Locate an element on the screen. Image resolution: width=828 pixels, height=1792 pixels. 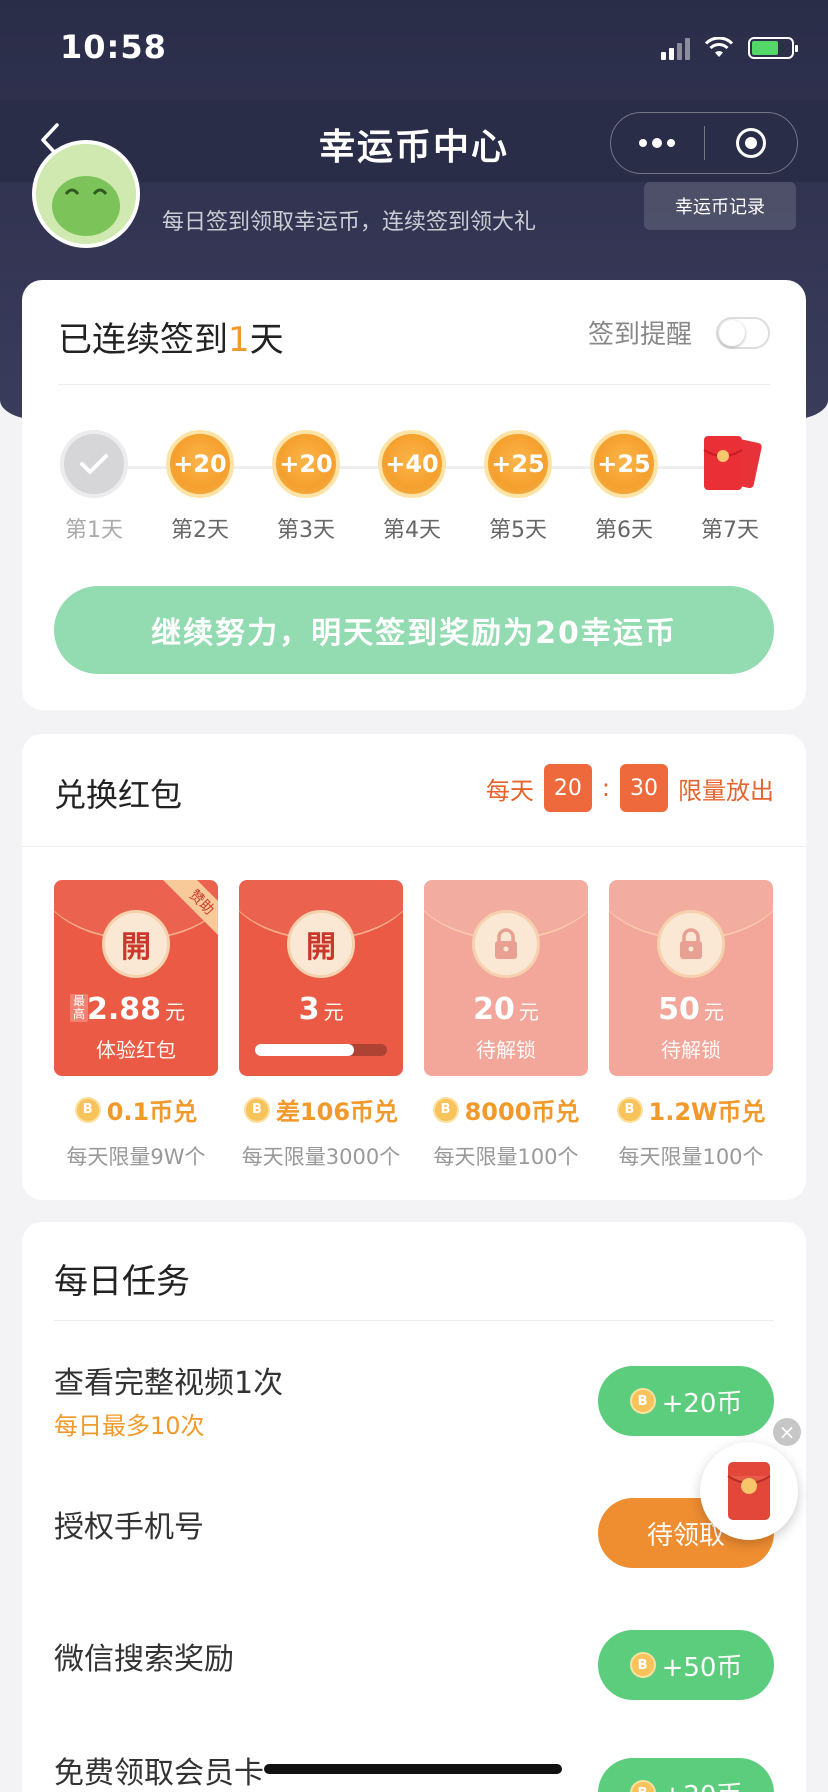
more-button is located at coordinates (657, 143).